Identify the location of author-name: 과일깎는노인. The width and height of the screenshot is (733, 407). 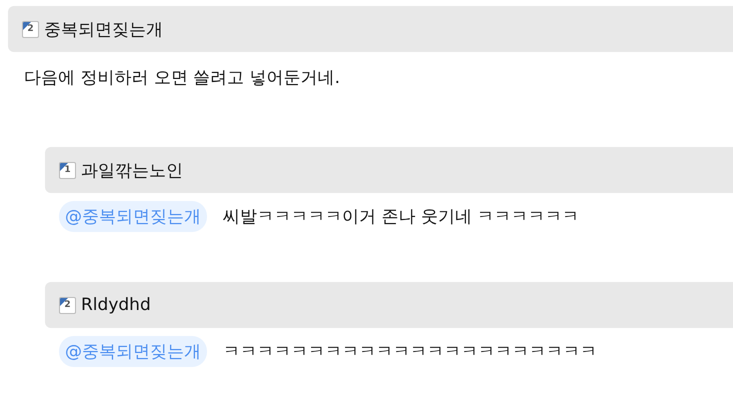
(132, 170).